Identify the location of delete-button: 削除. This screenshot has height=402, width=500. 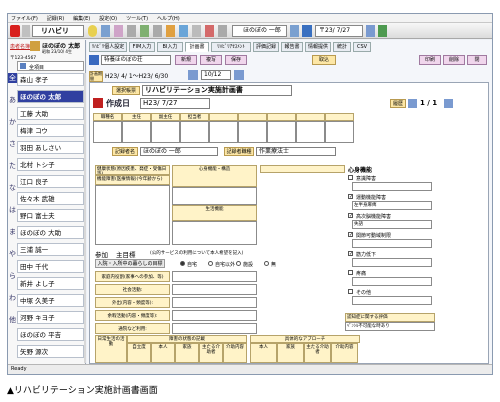
(454, 60).